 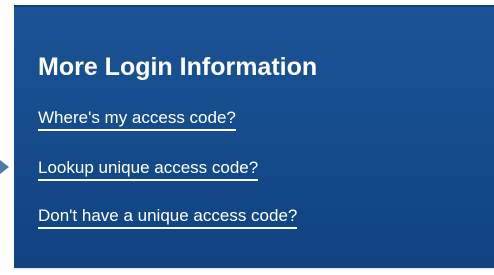 I want to click on lookup-unique-access-code-link: Lookup unique access code?, so click(x=148, y=169).